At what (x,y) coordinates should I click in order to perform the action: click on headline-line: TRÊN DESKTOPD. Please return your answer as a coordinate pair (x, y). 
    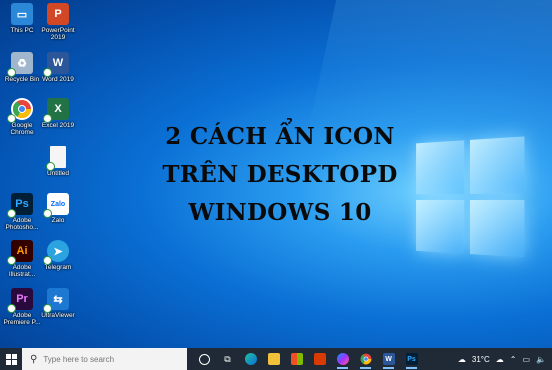
    Looking at the image, I should click on (280, 174).